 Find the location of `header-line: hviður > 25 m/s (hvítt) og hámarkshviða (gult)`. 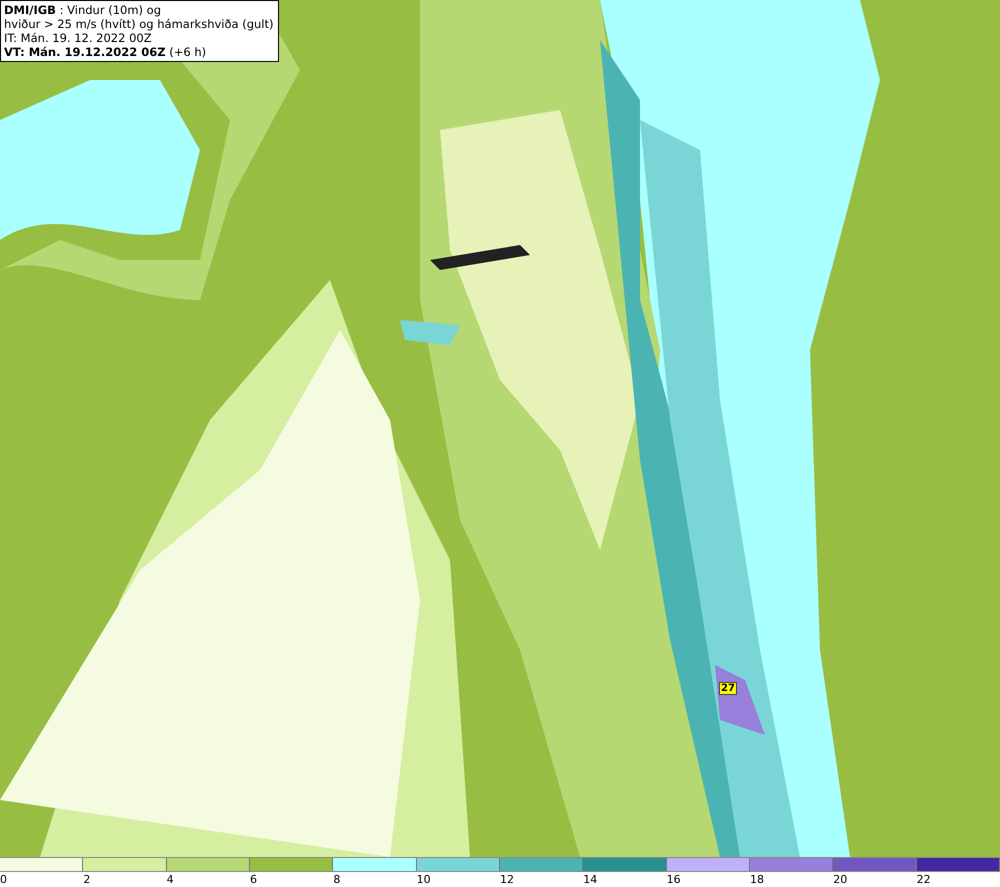

header-line: hviður > 25 m/s (hvítt) og hámarkshviða (gult) is located at coordinates (139, 24).